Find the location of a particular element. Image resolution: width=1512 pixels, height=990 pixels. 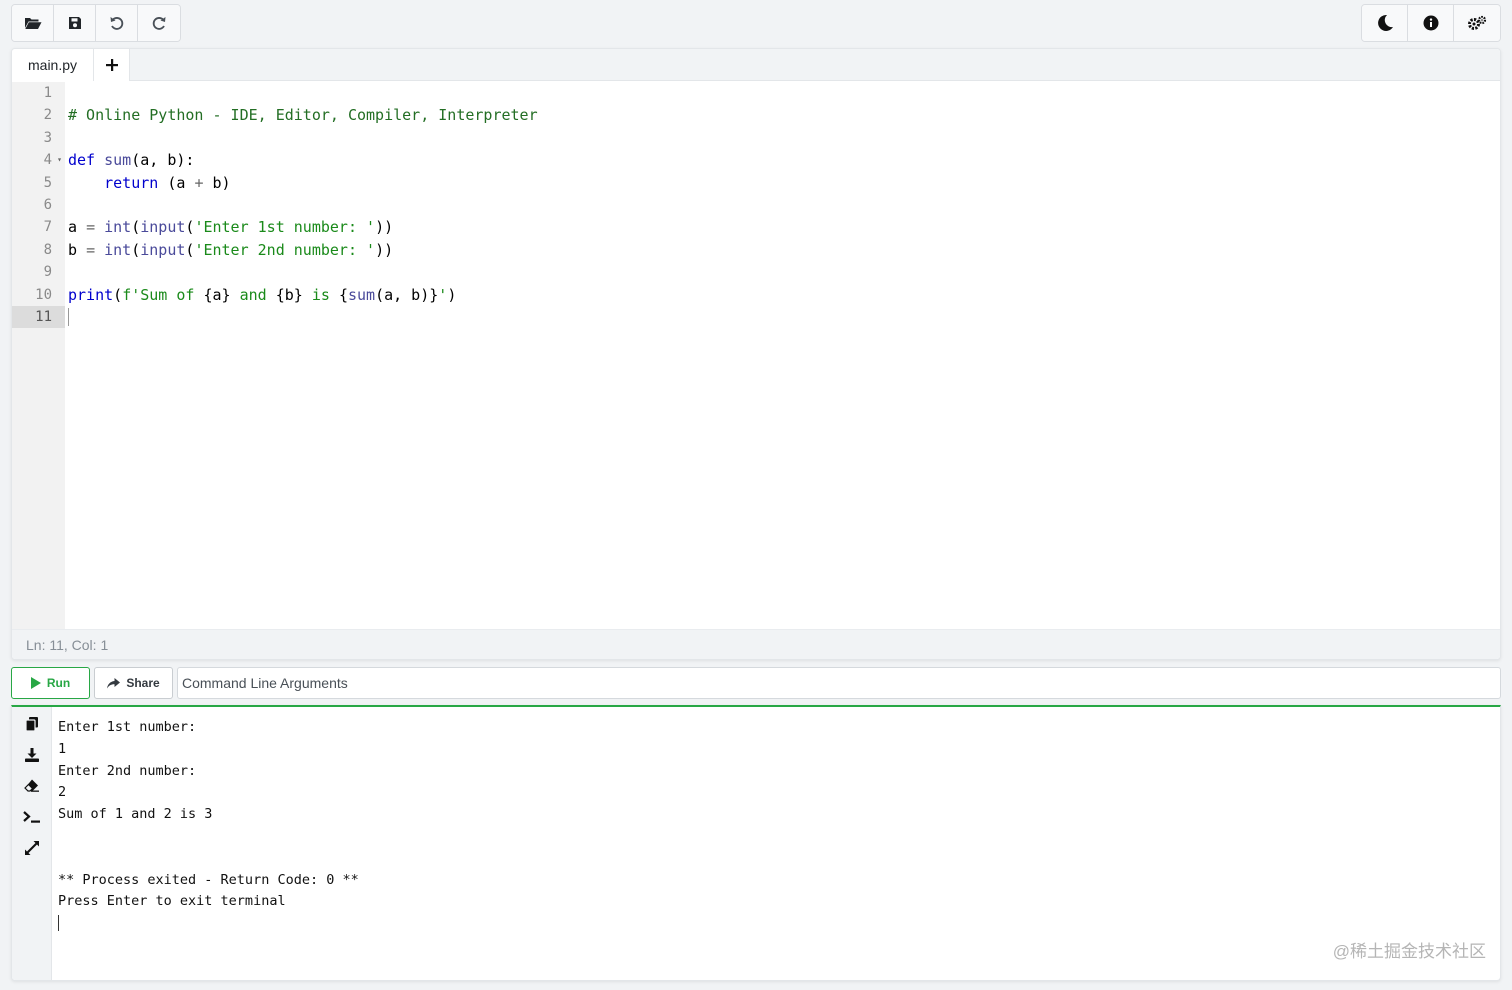

cursor-position: Ln: 11, Col: 1 is located at coordinates (67, 644).